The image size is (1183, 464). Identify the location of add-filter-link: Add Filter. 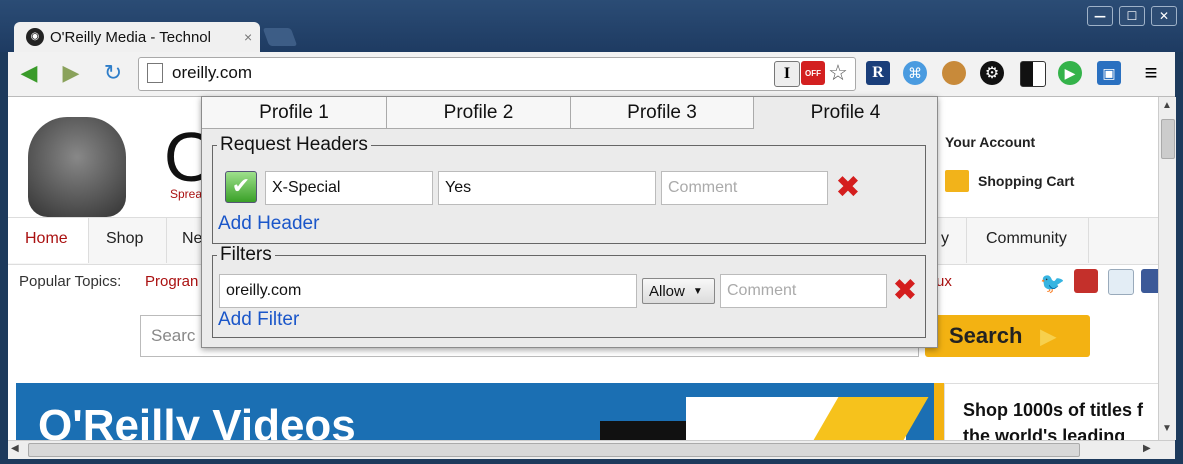
(258, 320).